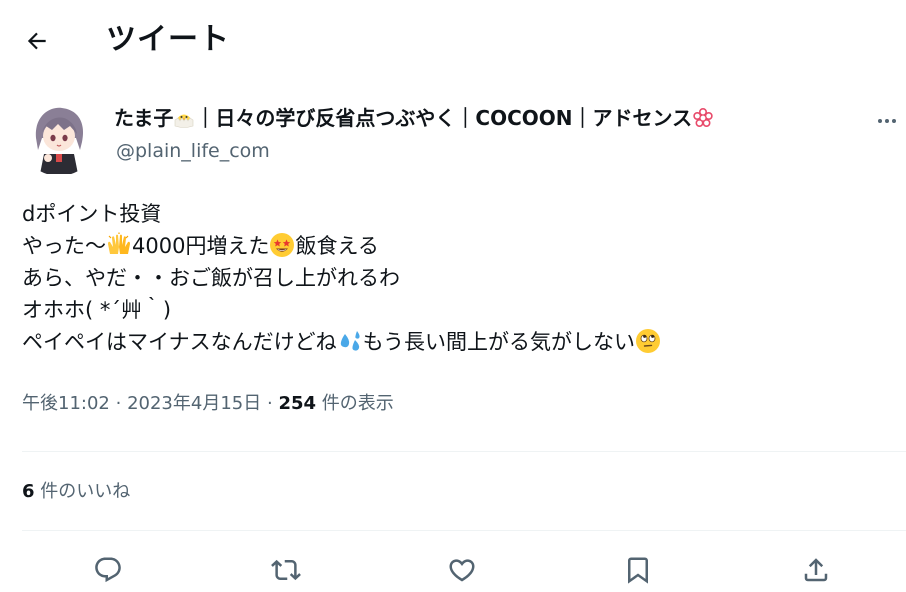 This screenshot has width=906, height=592. What do you see at coordinates (97, 310) in the screenshot?
I see `tweet-line-4: オホホ( *´艸｀)` at bounding box center [97, 310].